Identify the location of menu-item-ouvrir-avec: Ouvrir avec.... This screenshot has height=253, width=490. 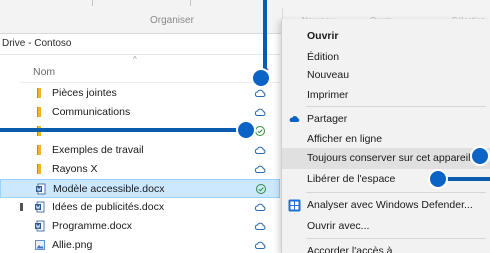
(386, 226).